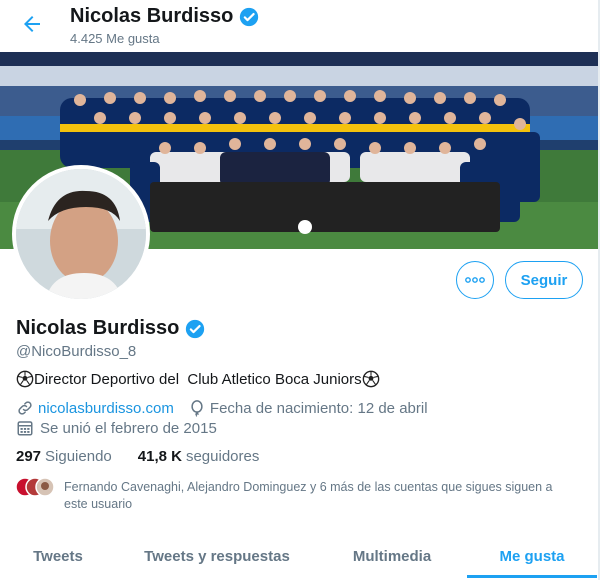  Describe the element at coordinates (544, 280) in the screenshot. I see `follow-button: Seguir` at that location.